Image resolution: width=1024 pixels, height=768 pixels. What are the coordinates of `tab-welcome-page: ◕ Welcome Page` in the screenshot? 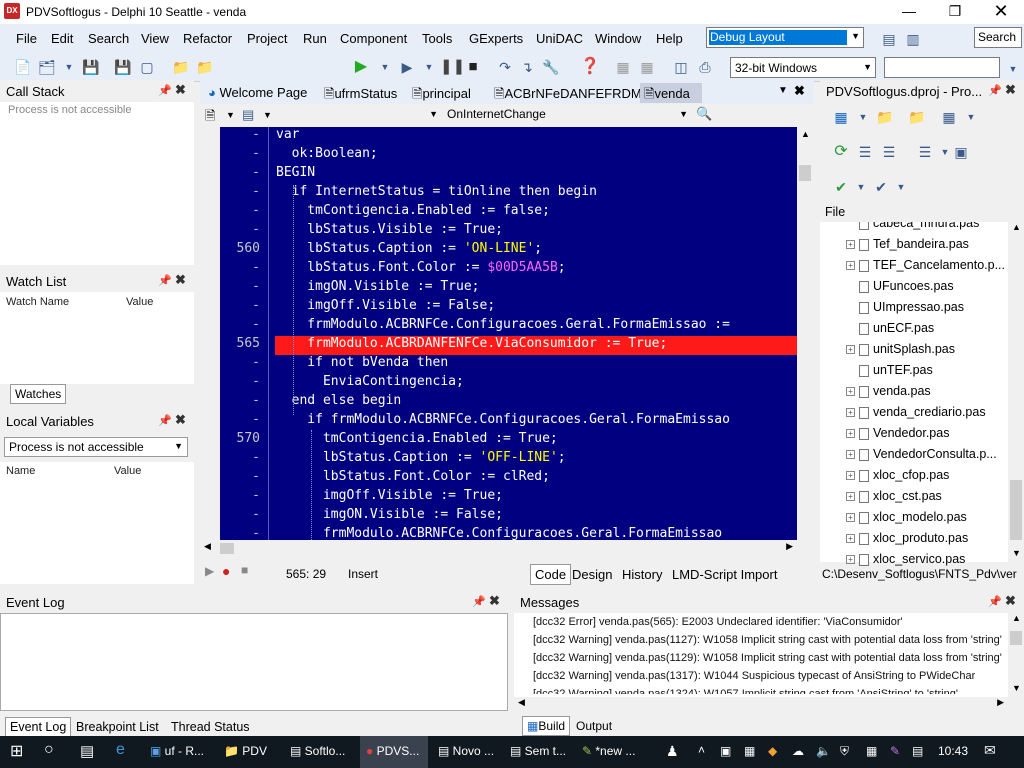 It's located at (257, 93).